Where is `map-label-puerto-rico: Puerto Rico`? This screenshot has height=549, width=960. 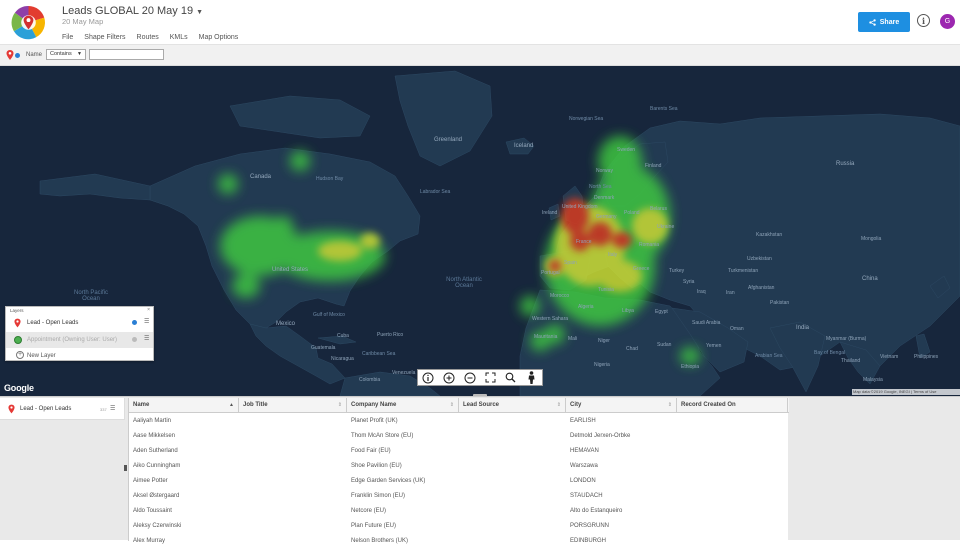 map-label-puerto-rico: Puerto Rico is located at coordinates (390, 335).